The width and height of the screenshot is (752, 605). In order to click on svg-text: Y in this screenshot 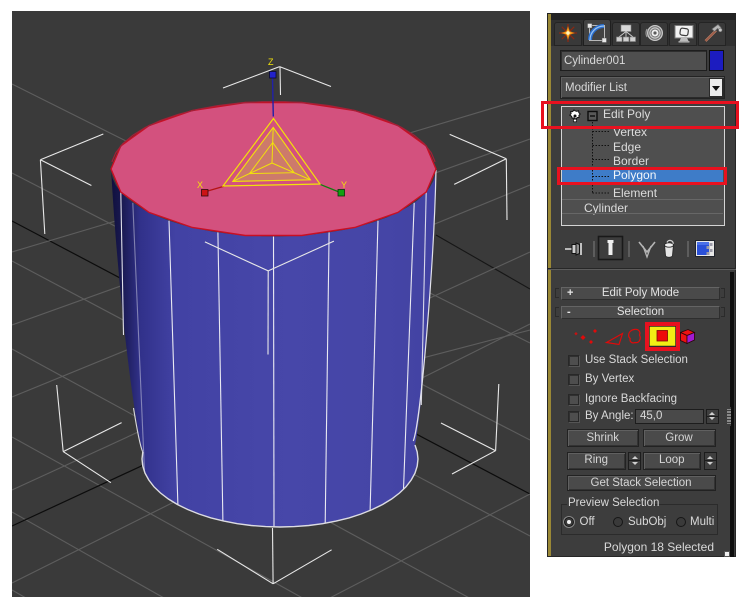, I will do `click(344, 185)`.